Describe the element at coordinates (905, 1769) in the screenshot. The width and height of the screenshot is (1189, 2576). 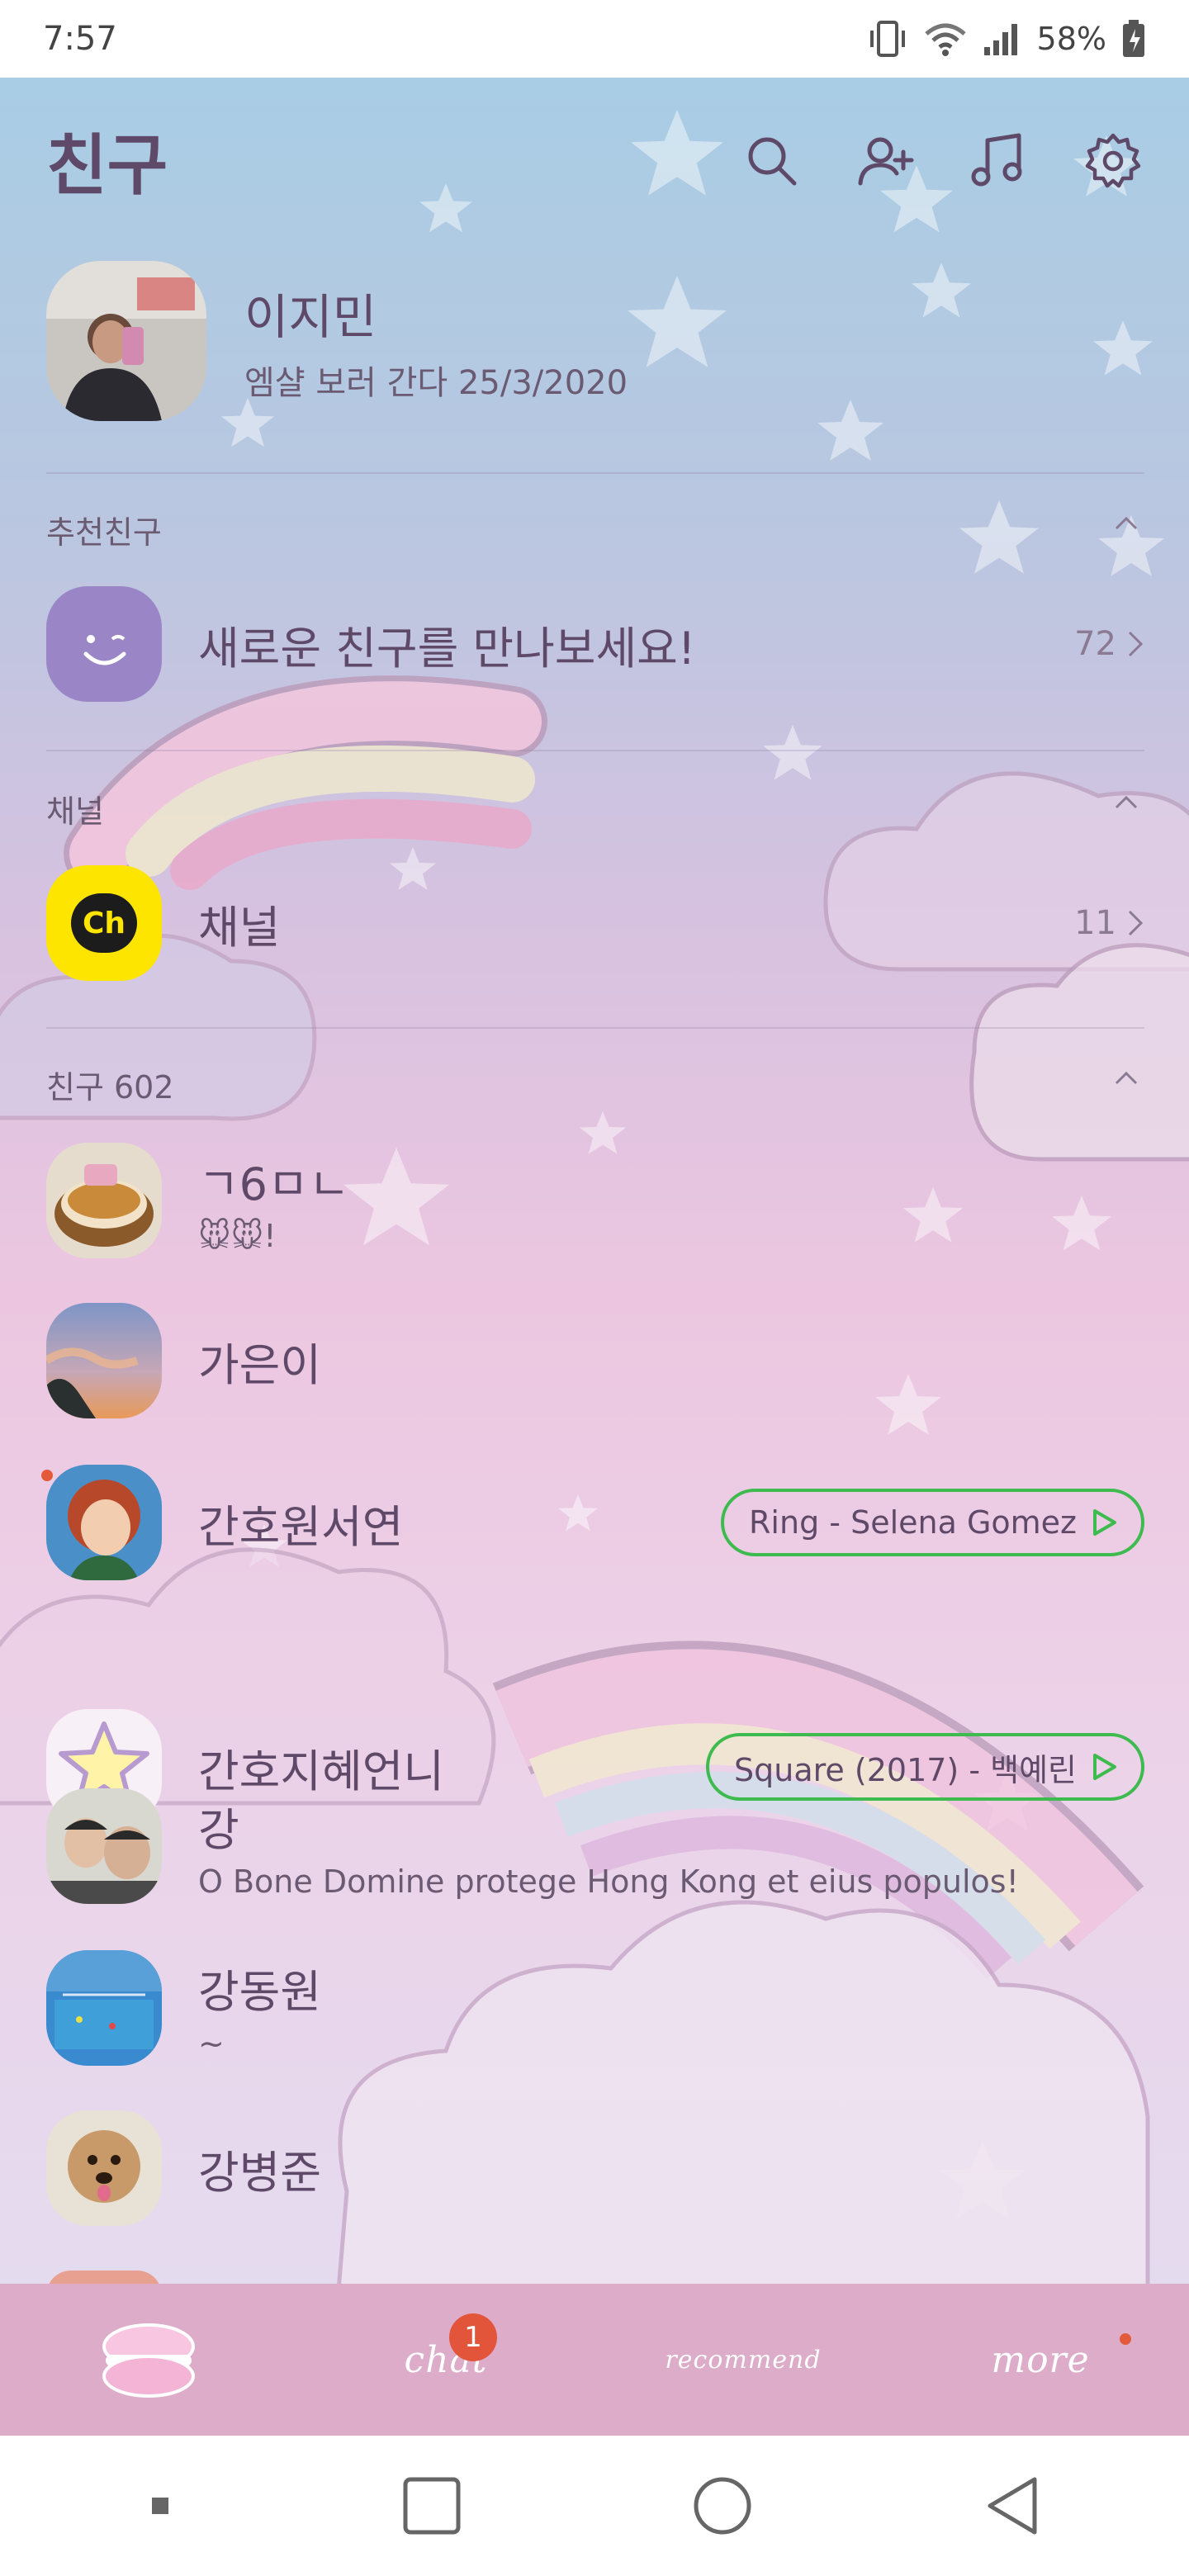
I see `profile-music-title: Square (2017) - 백예린` at that location.